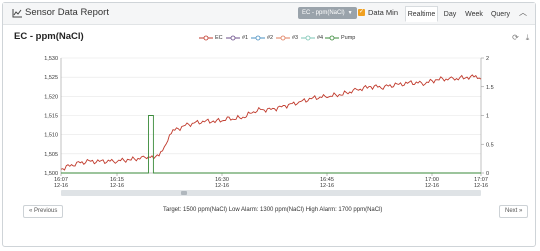 The height and width of the screenshot is (251, 540). I want to click on y-left-tick-label: 1,515, so click(51, 117).